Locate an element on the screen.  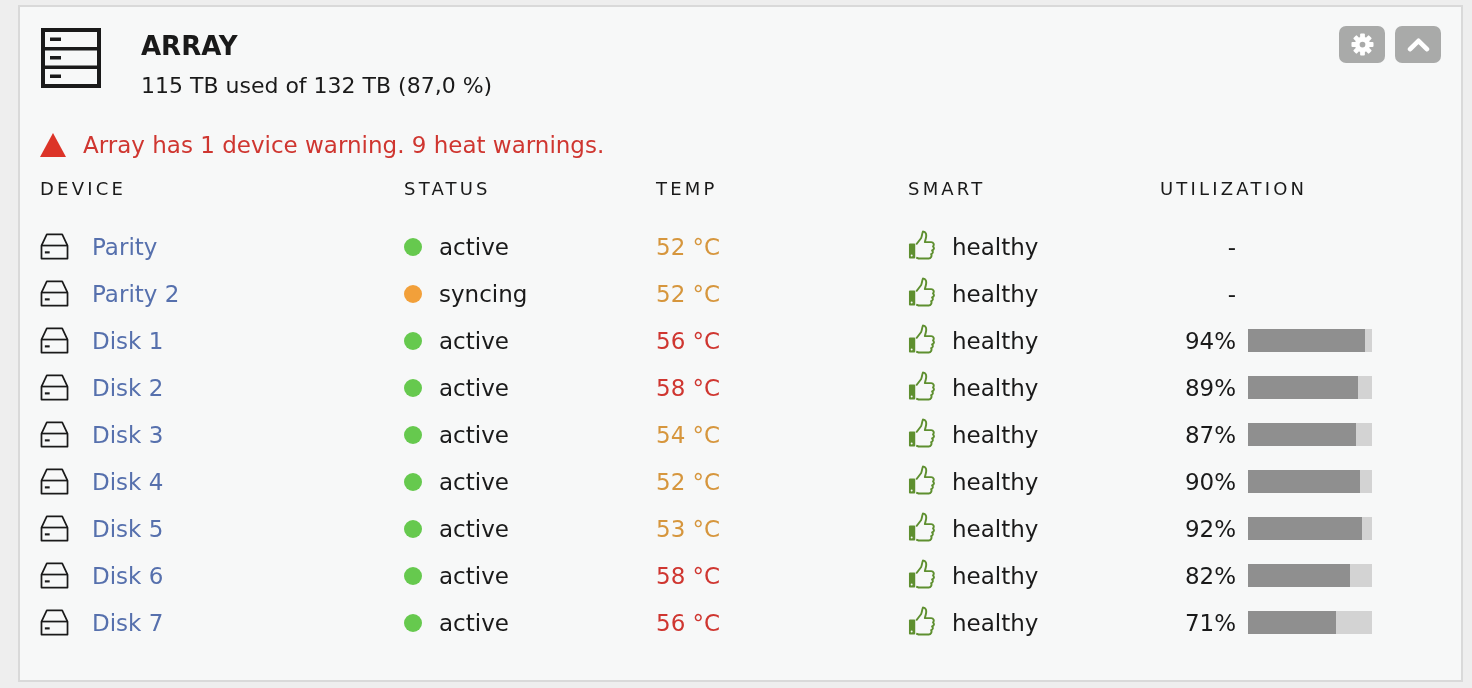
warning-icon is located at coordinates (53, 145).